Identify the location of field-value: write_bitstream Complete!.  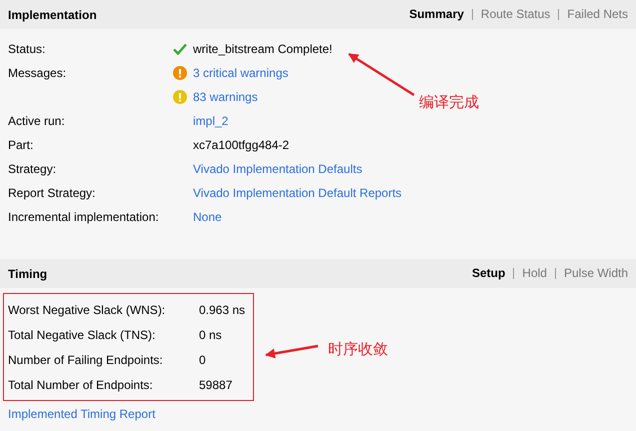
(262, 49).